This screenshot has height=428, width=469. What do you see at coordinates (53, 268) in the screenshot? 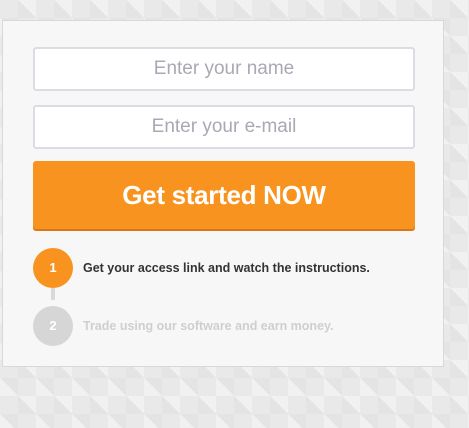
I see `step-number-badge: 1` at bounding box center [53, 268].